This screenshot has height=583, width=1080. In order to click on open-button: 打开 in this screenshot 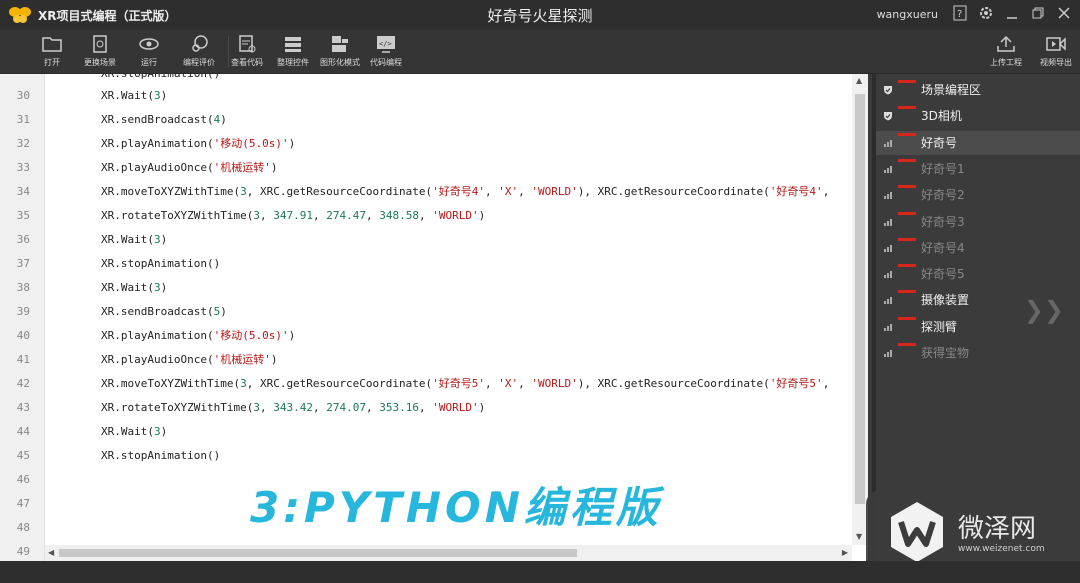, I will do `click(52, 53)`.